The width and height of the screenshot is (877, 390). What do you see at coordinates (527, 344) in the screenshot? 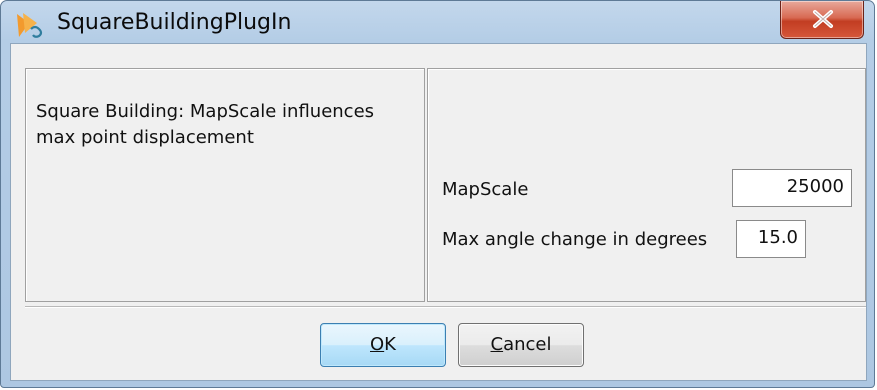
I see `cancel-label-rest: ancel` at bounding box center [527, 344].